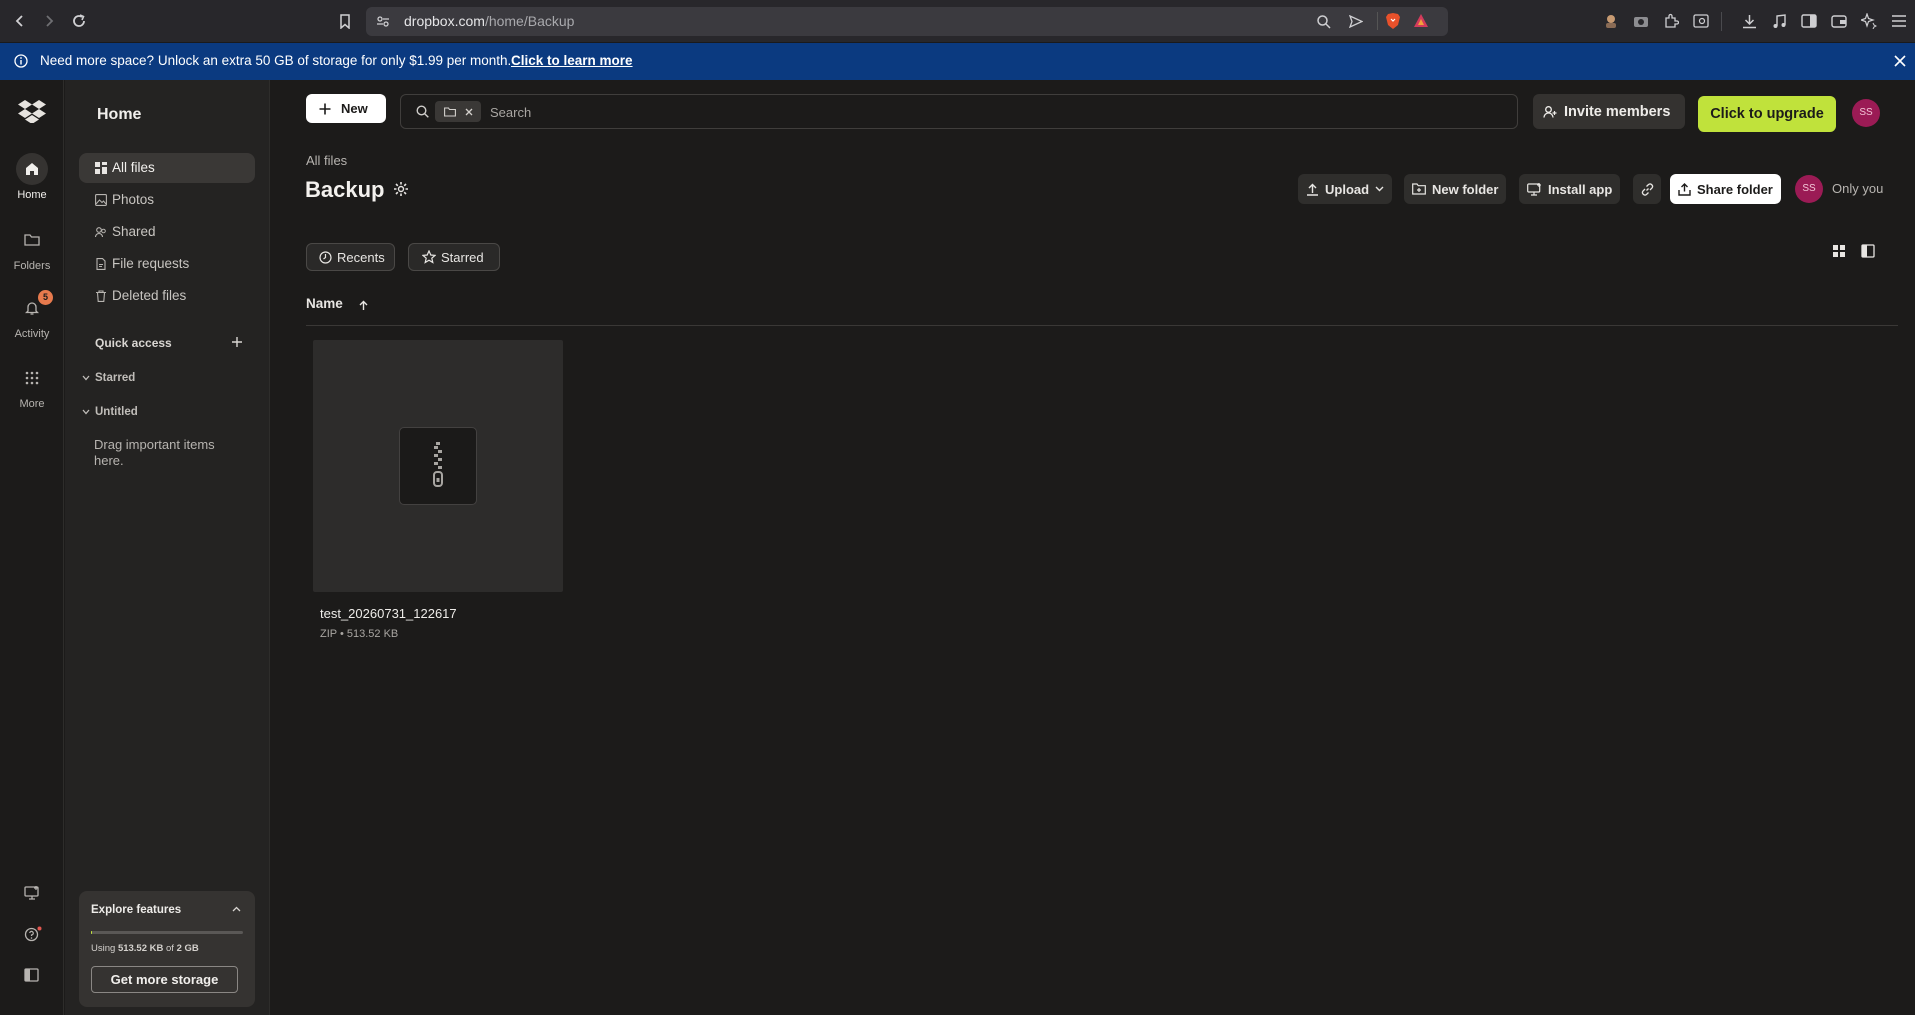 The height and width of the screenshot is (1015, 1915). Describe the element at coordinates (104, 948) in the screenshot. I see `usage-prefix: Using` at that location.